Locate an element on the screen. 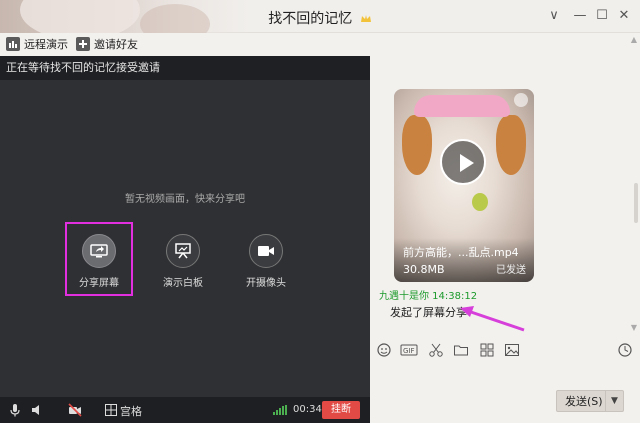 The width and height of the screenshot is (640, 423). close-button: ✕ is located at coordinates (624, 16).